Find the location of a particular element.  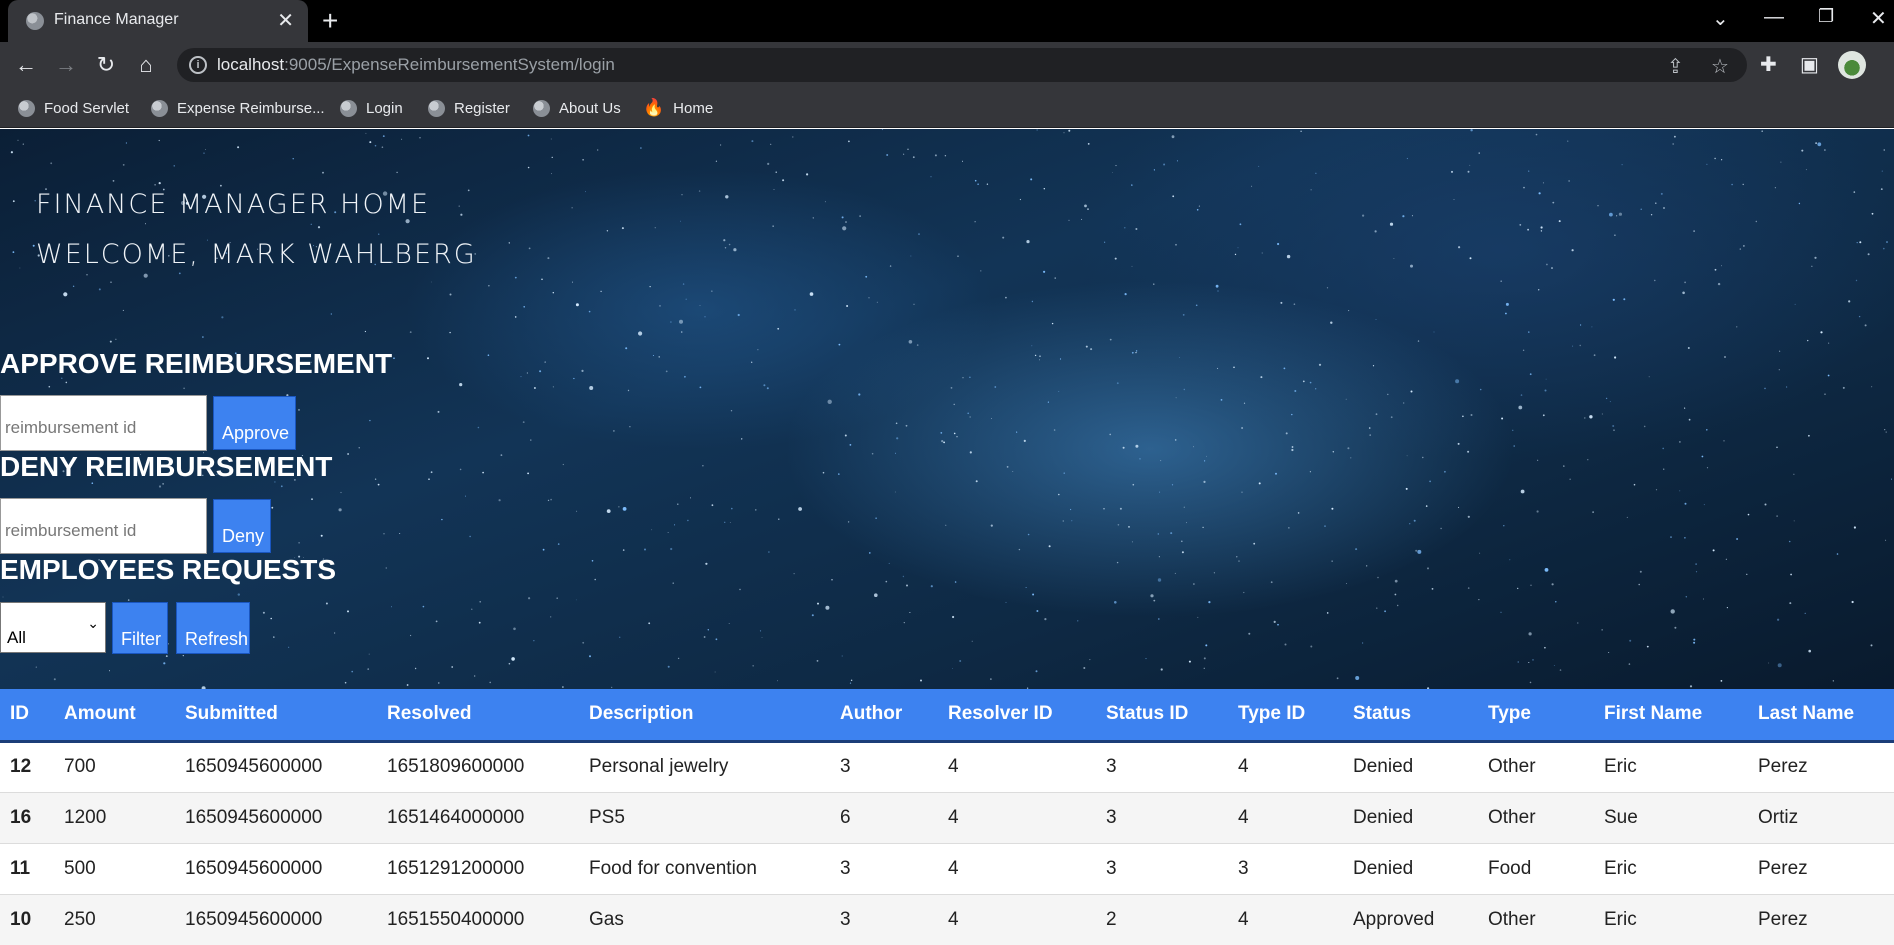

bookmark-food-servlet: Food Servlet is located at coordinates (73, 108).